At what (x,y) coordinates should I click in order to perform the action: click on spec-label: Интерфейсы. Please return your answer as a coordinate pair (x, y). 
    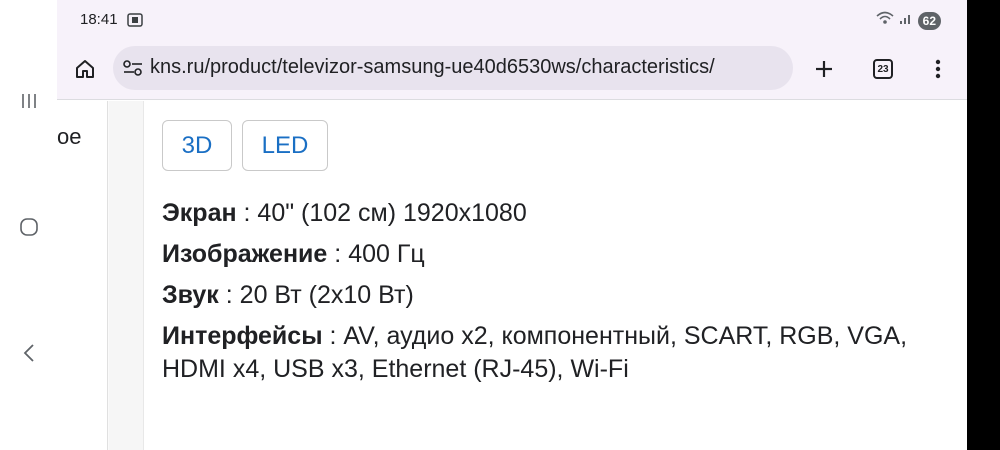
    Looking at the image, I should click on (242, 336).